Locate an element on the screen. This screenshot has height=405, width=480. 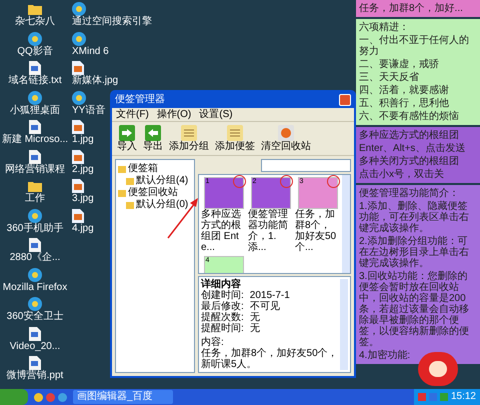
menu-item: 设置(S) is located at coordinates (216, 114).